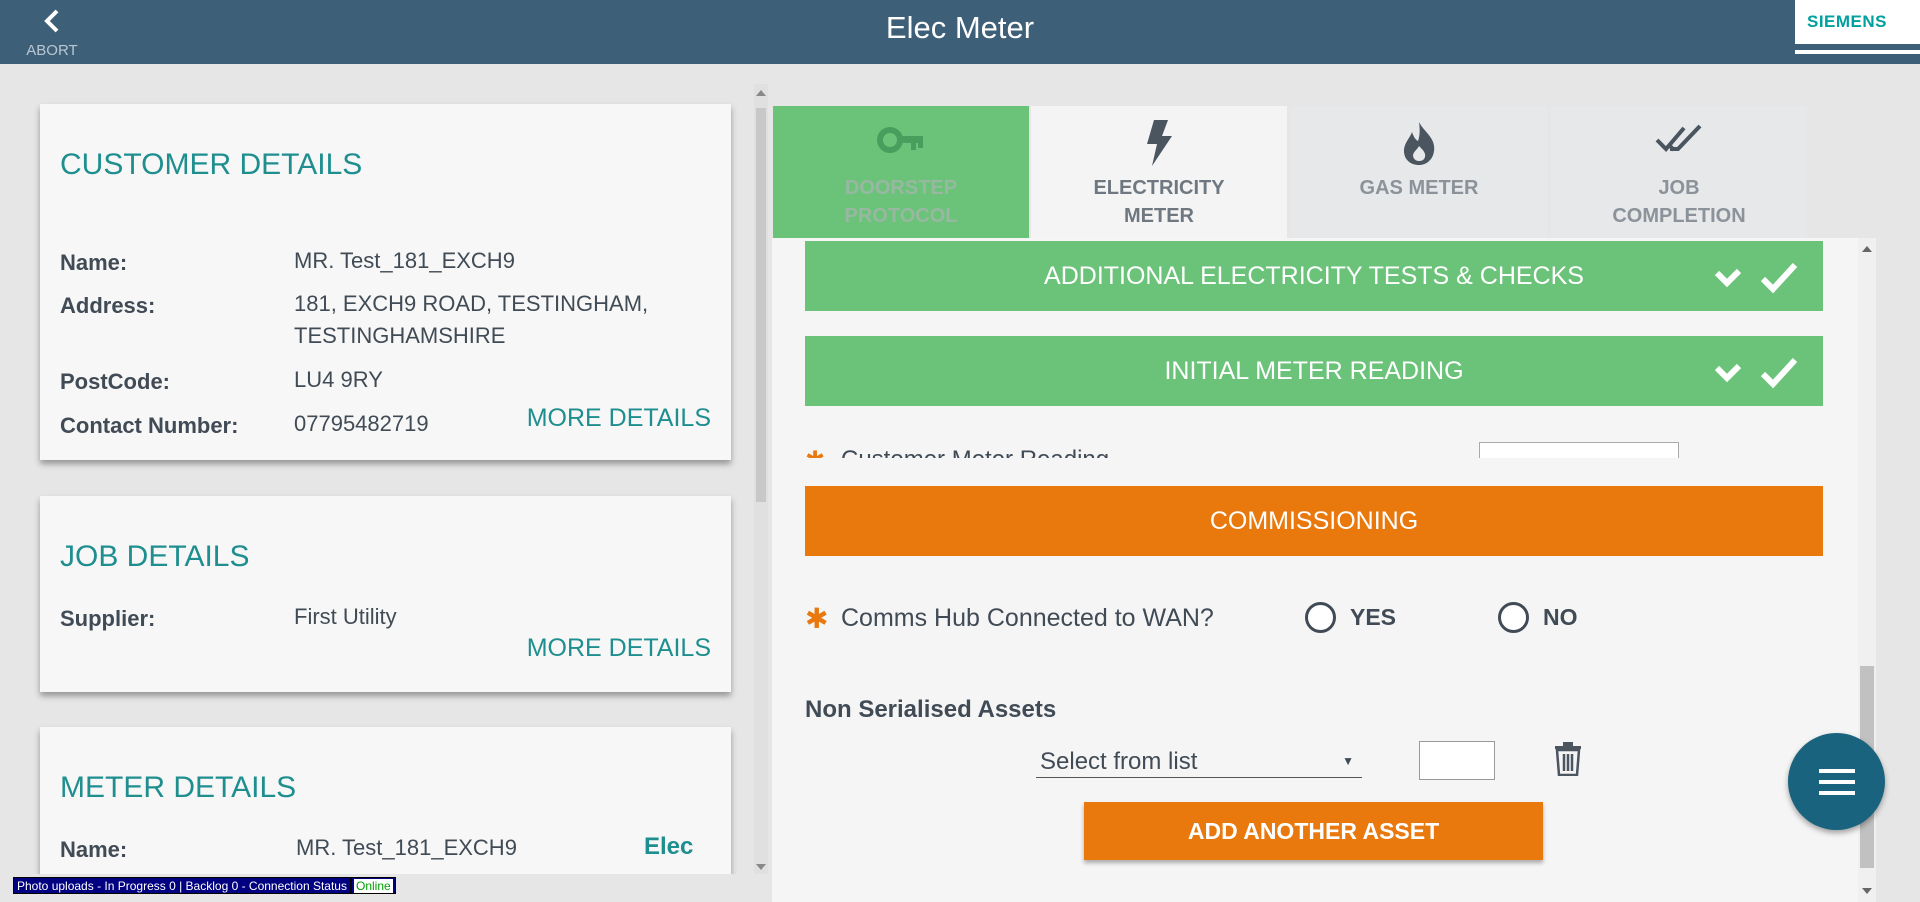 The image size is (1920, 902). What do you see at coordinates (1419, 143) in the screenshot?
I see `flame-icon` at bounding box center [1419, 143].